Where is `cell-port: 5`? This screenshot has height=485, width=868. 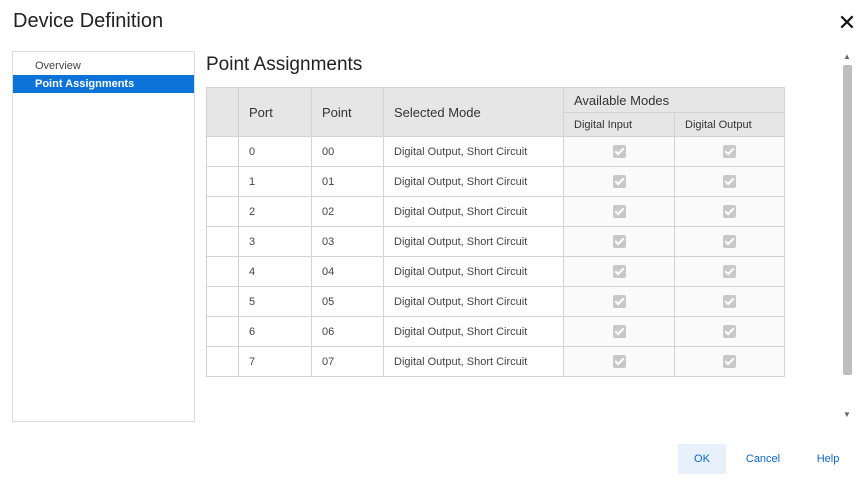
cell-port: 5 is located at coordinates (275, 301).